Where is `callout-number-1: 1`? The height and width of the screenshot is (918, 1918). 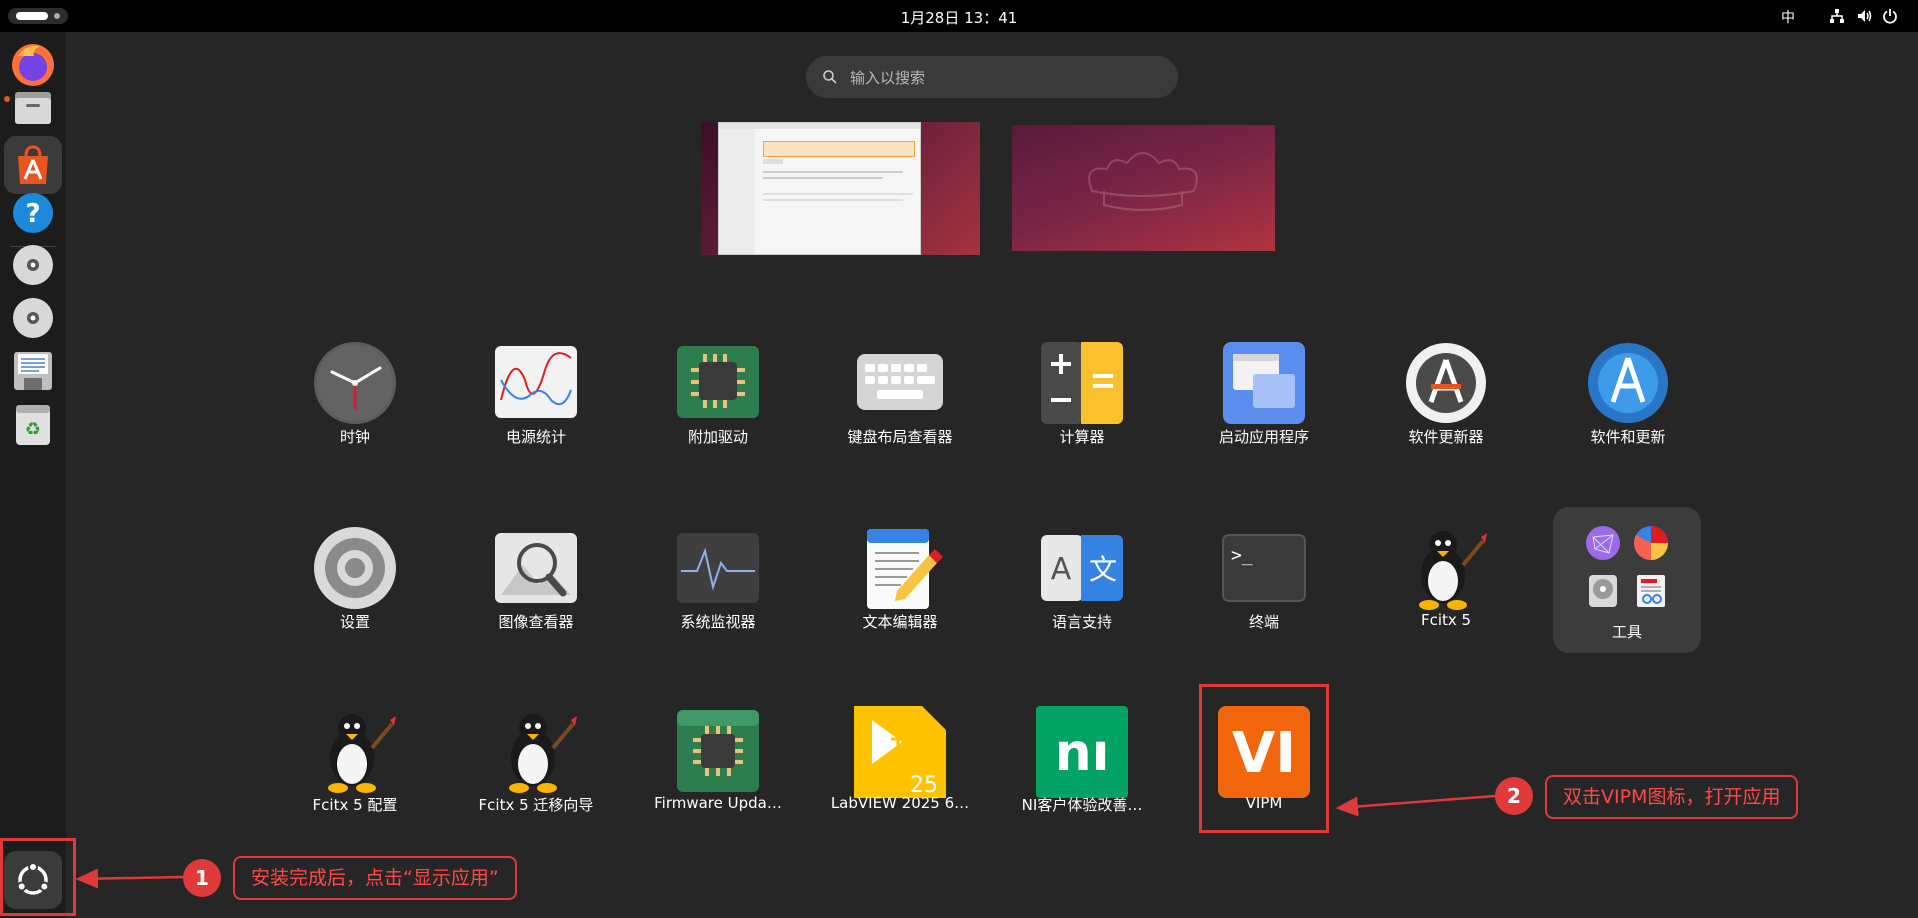
callout-number-1: 1 is located at coordinates (202, 878).